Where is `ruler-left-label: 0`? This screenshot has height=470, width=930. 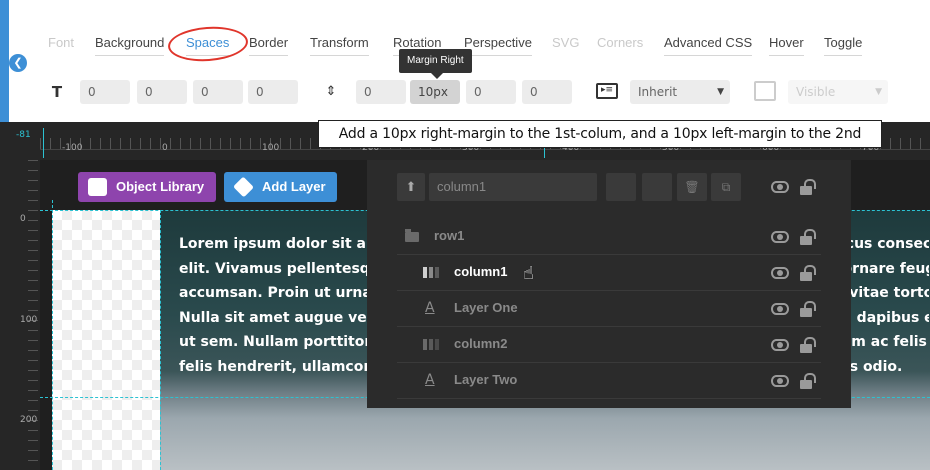 ruler-left-label: 0 is located at coordinates (23, 219).